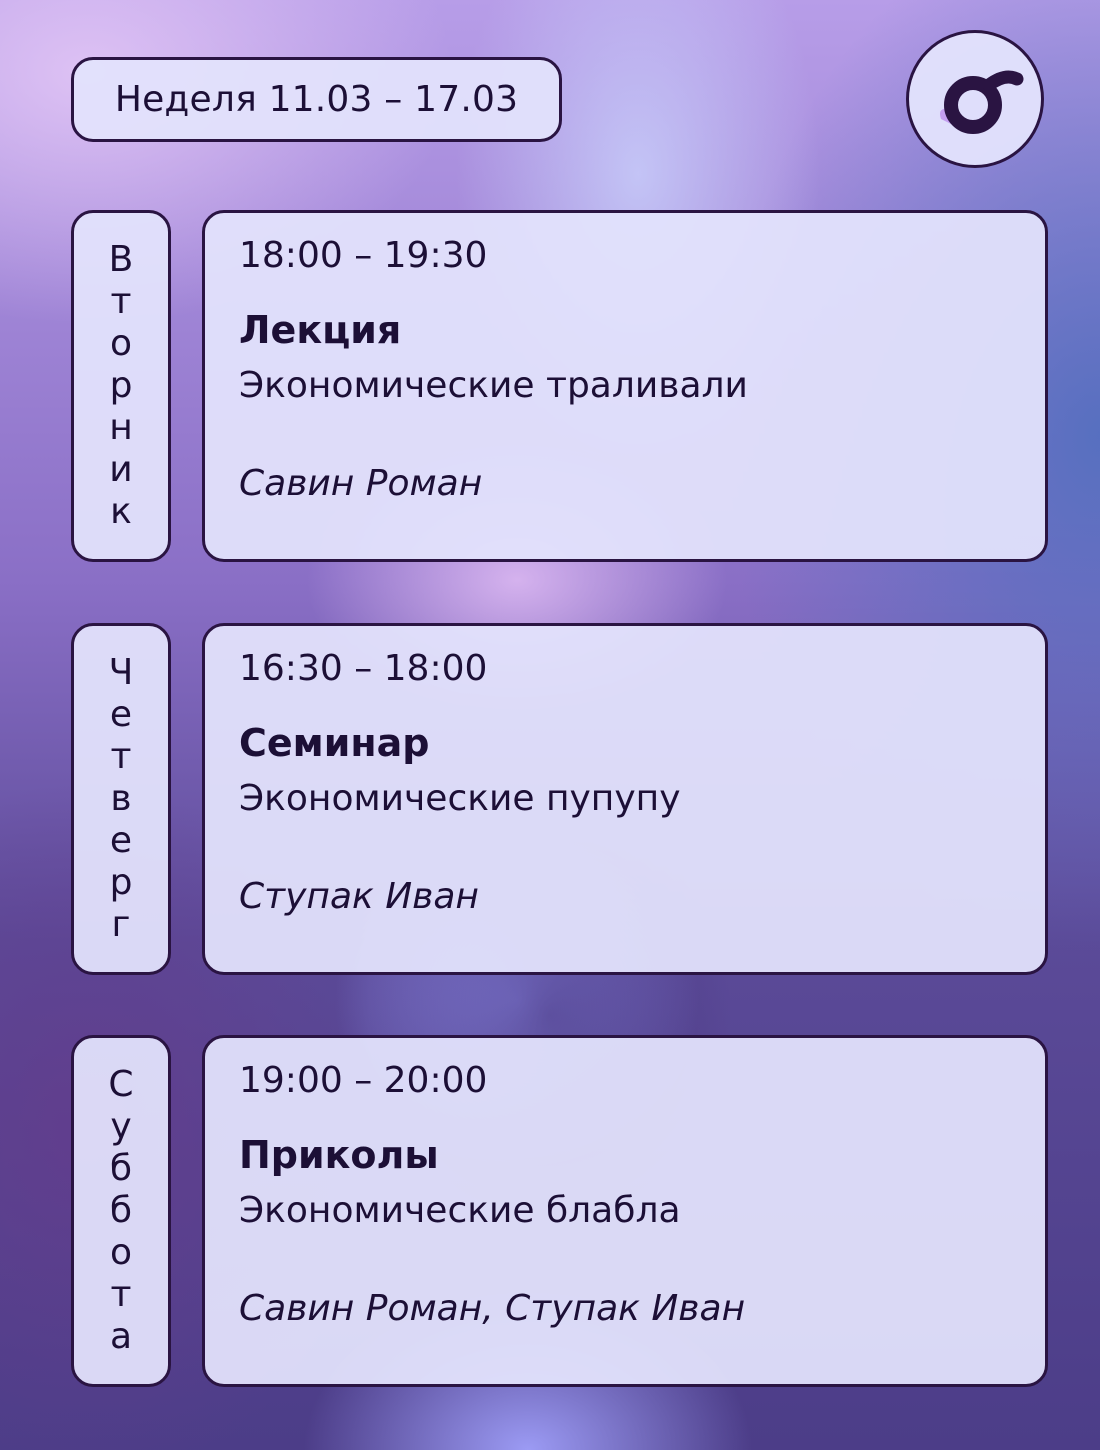 The image size is (1100, 1450). Describe the element at coordinates (121, 427) in the screenshot. I see `day-letter: н` at that location.